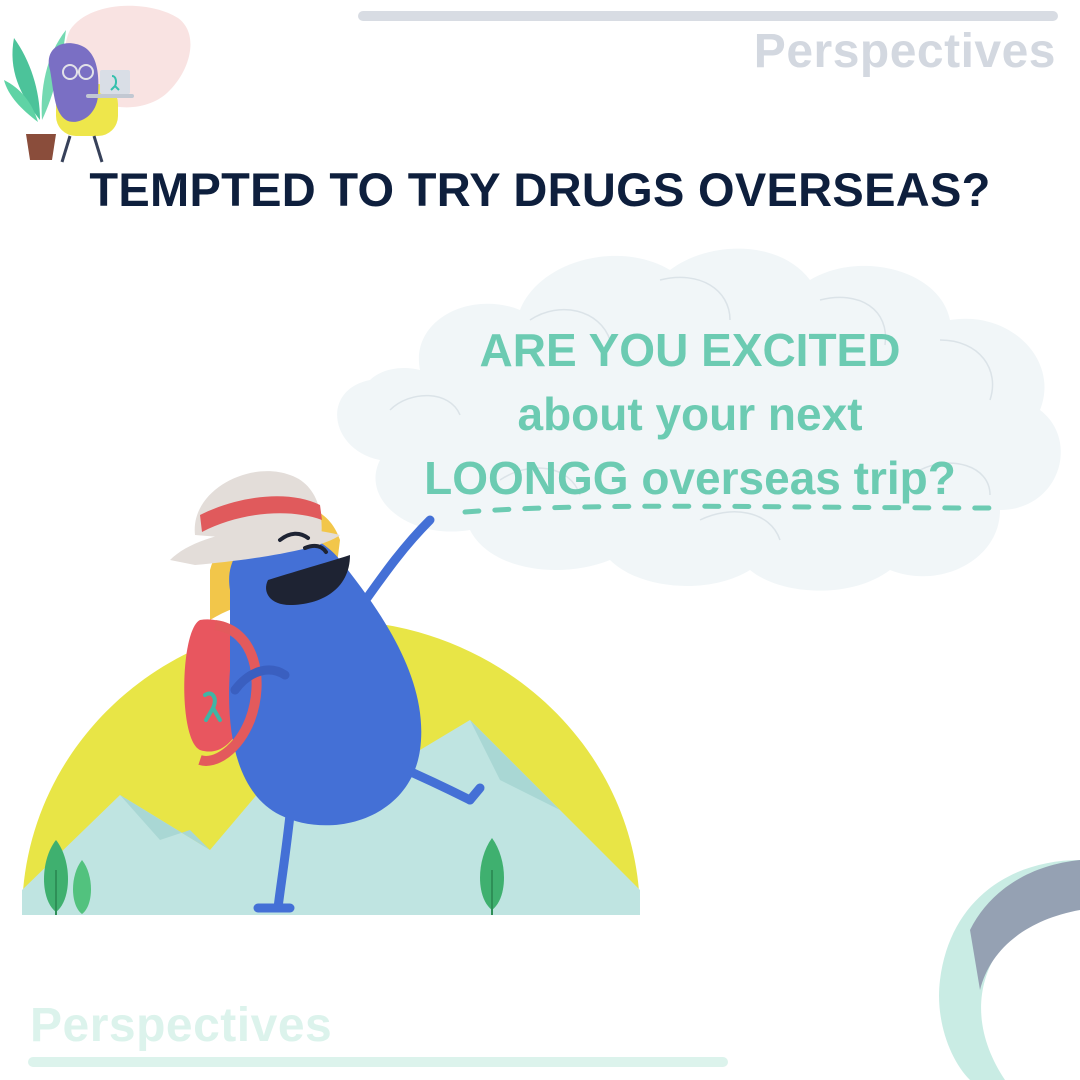  Describe the element at coordinates (41, 147) in the screenshot. I see `plant-pot` at that location.